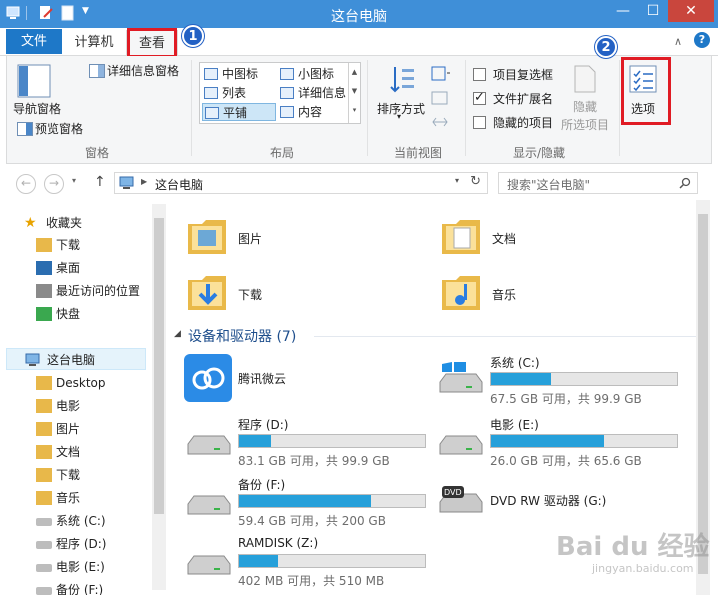 The width and height of the screenshot is (718, 595). What do you see at coordinates (94, 43) in the screenshot?
I see `tab-computer: 计算机` at bounding box center [94, 43].